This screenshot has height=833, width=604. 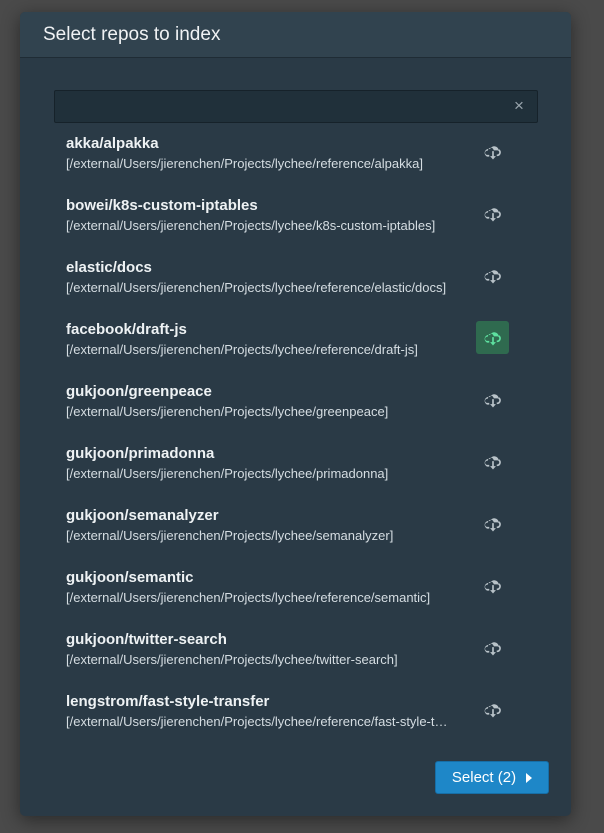 What do you see at coordinates (142, 515) in the screenshot?
I see `repo-name: gukjoon/semanalyzer` at bounding box center [142, 515].